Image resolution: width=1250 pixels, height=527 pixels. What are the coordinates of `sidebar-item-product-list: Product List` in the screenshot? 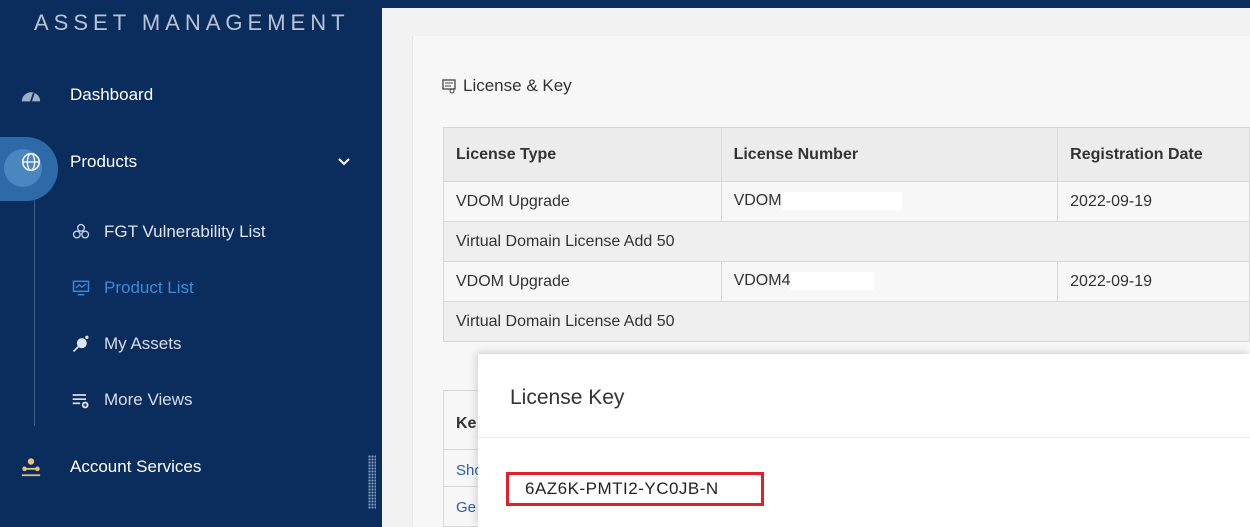 It's located at (132, 288).